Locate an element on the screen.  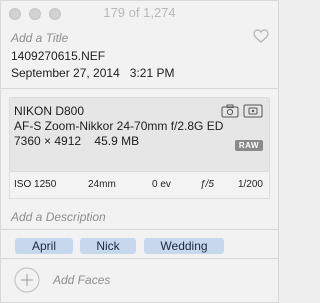
favorite-heart-icon is located at coordinates (261, 36).